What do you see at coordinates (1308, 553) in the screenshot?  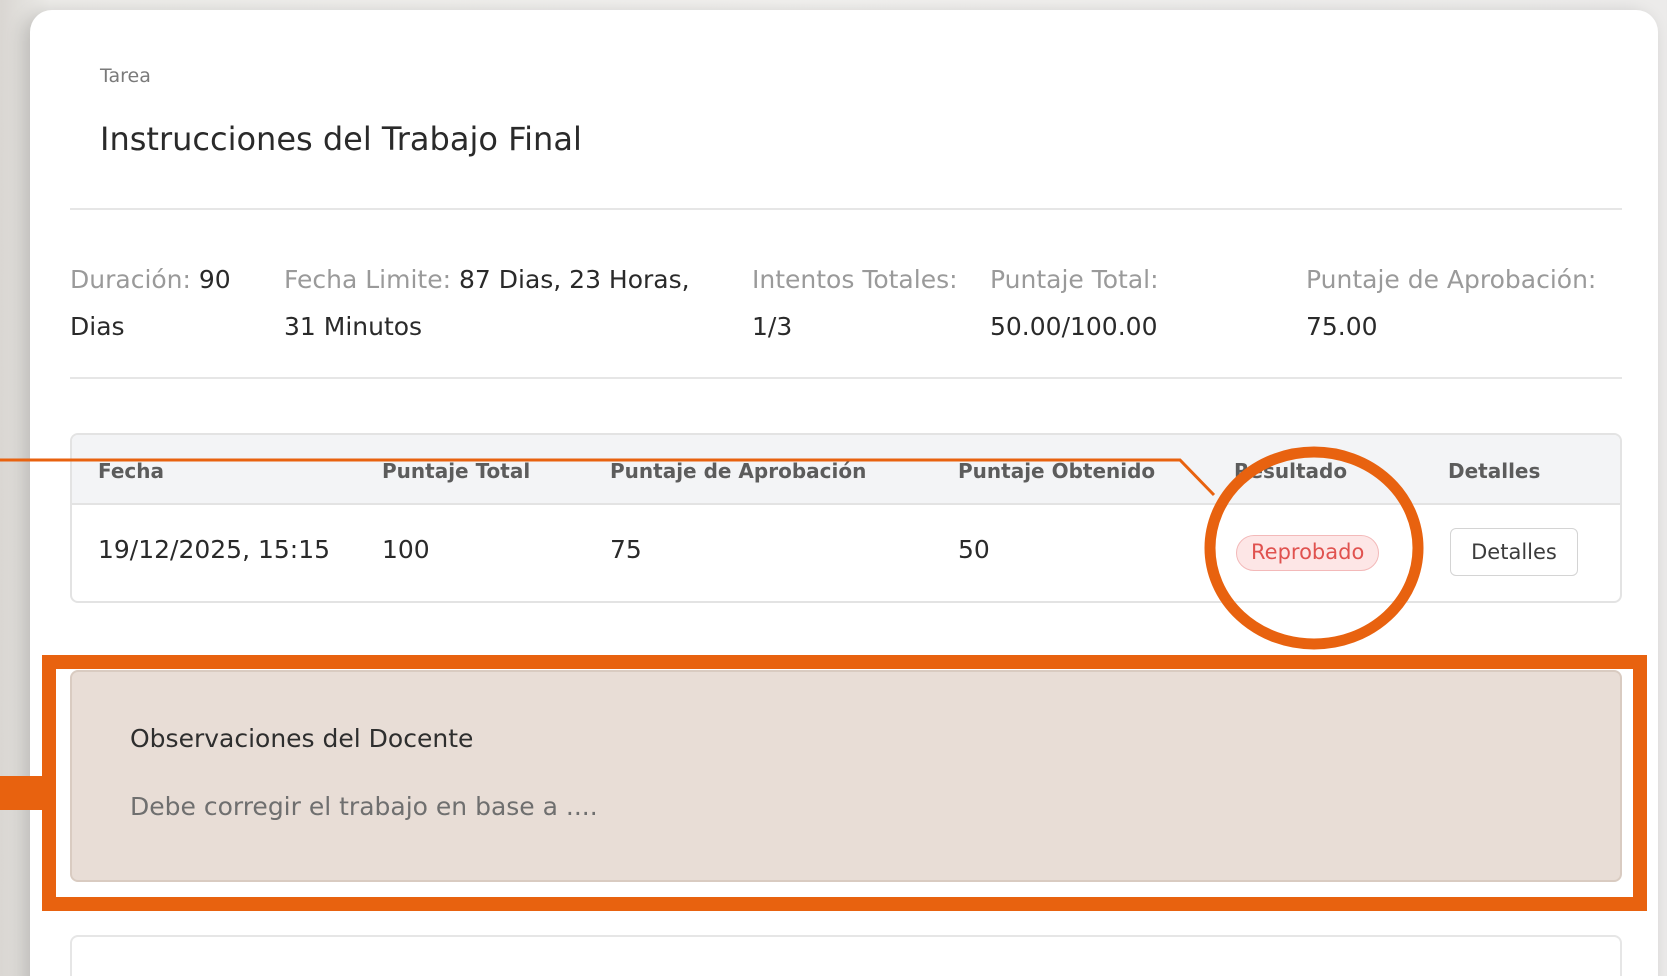 I see `status-badge: Reprobado` at bounding box center [1308, 553].